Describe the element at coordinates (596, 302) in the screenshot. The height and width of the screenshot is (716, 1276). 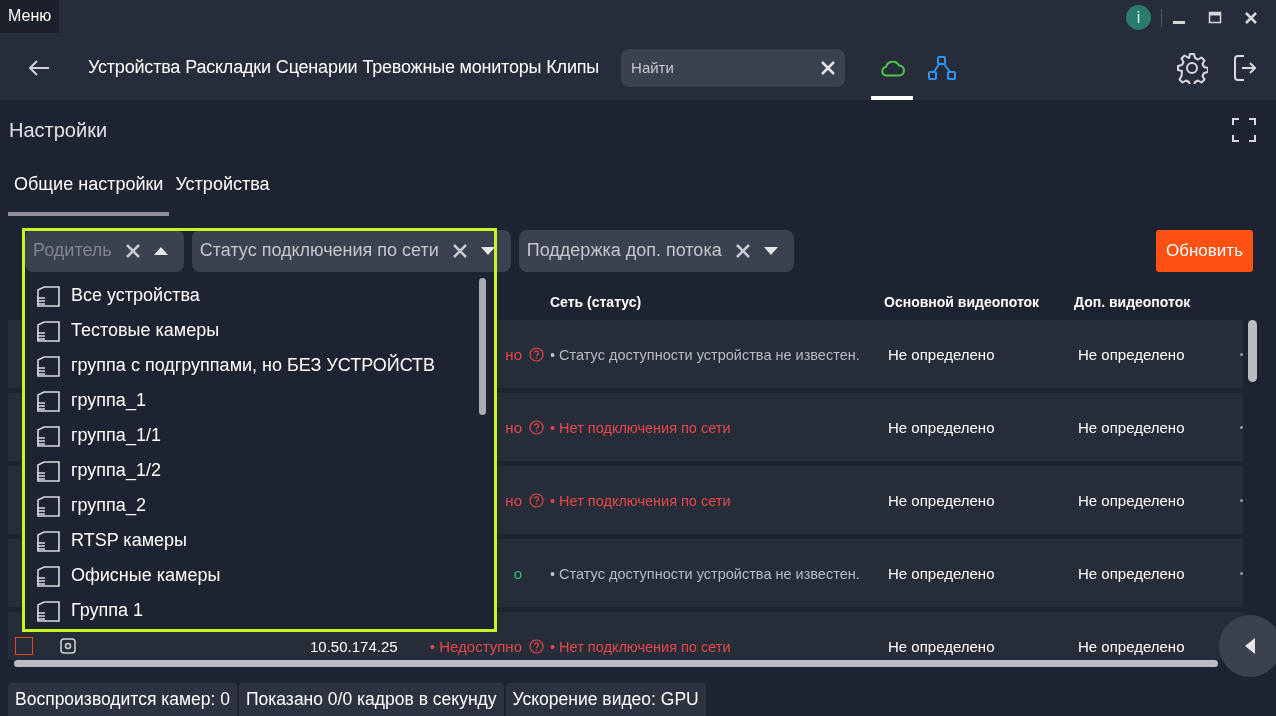
I see `column-header: Сеть (статус)` at that location.